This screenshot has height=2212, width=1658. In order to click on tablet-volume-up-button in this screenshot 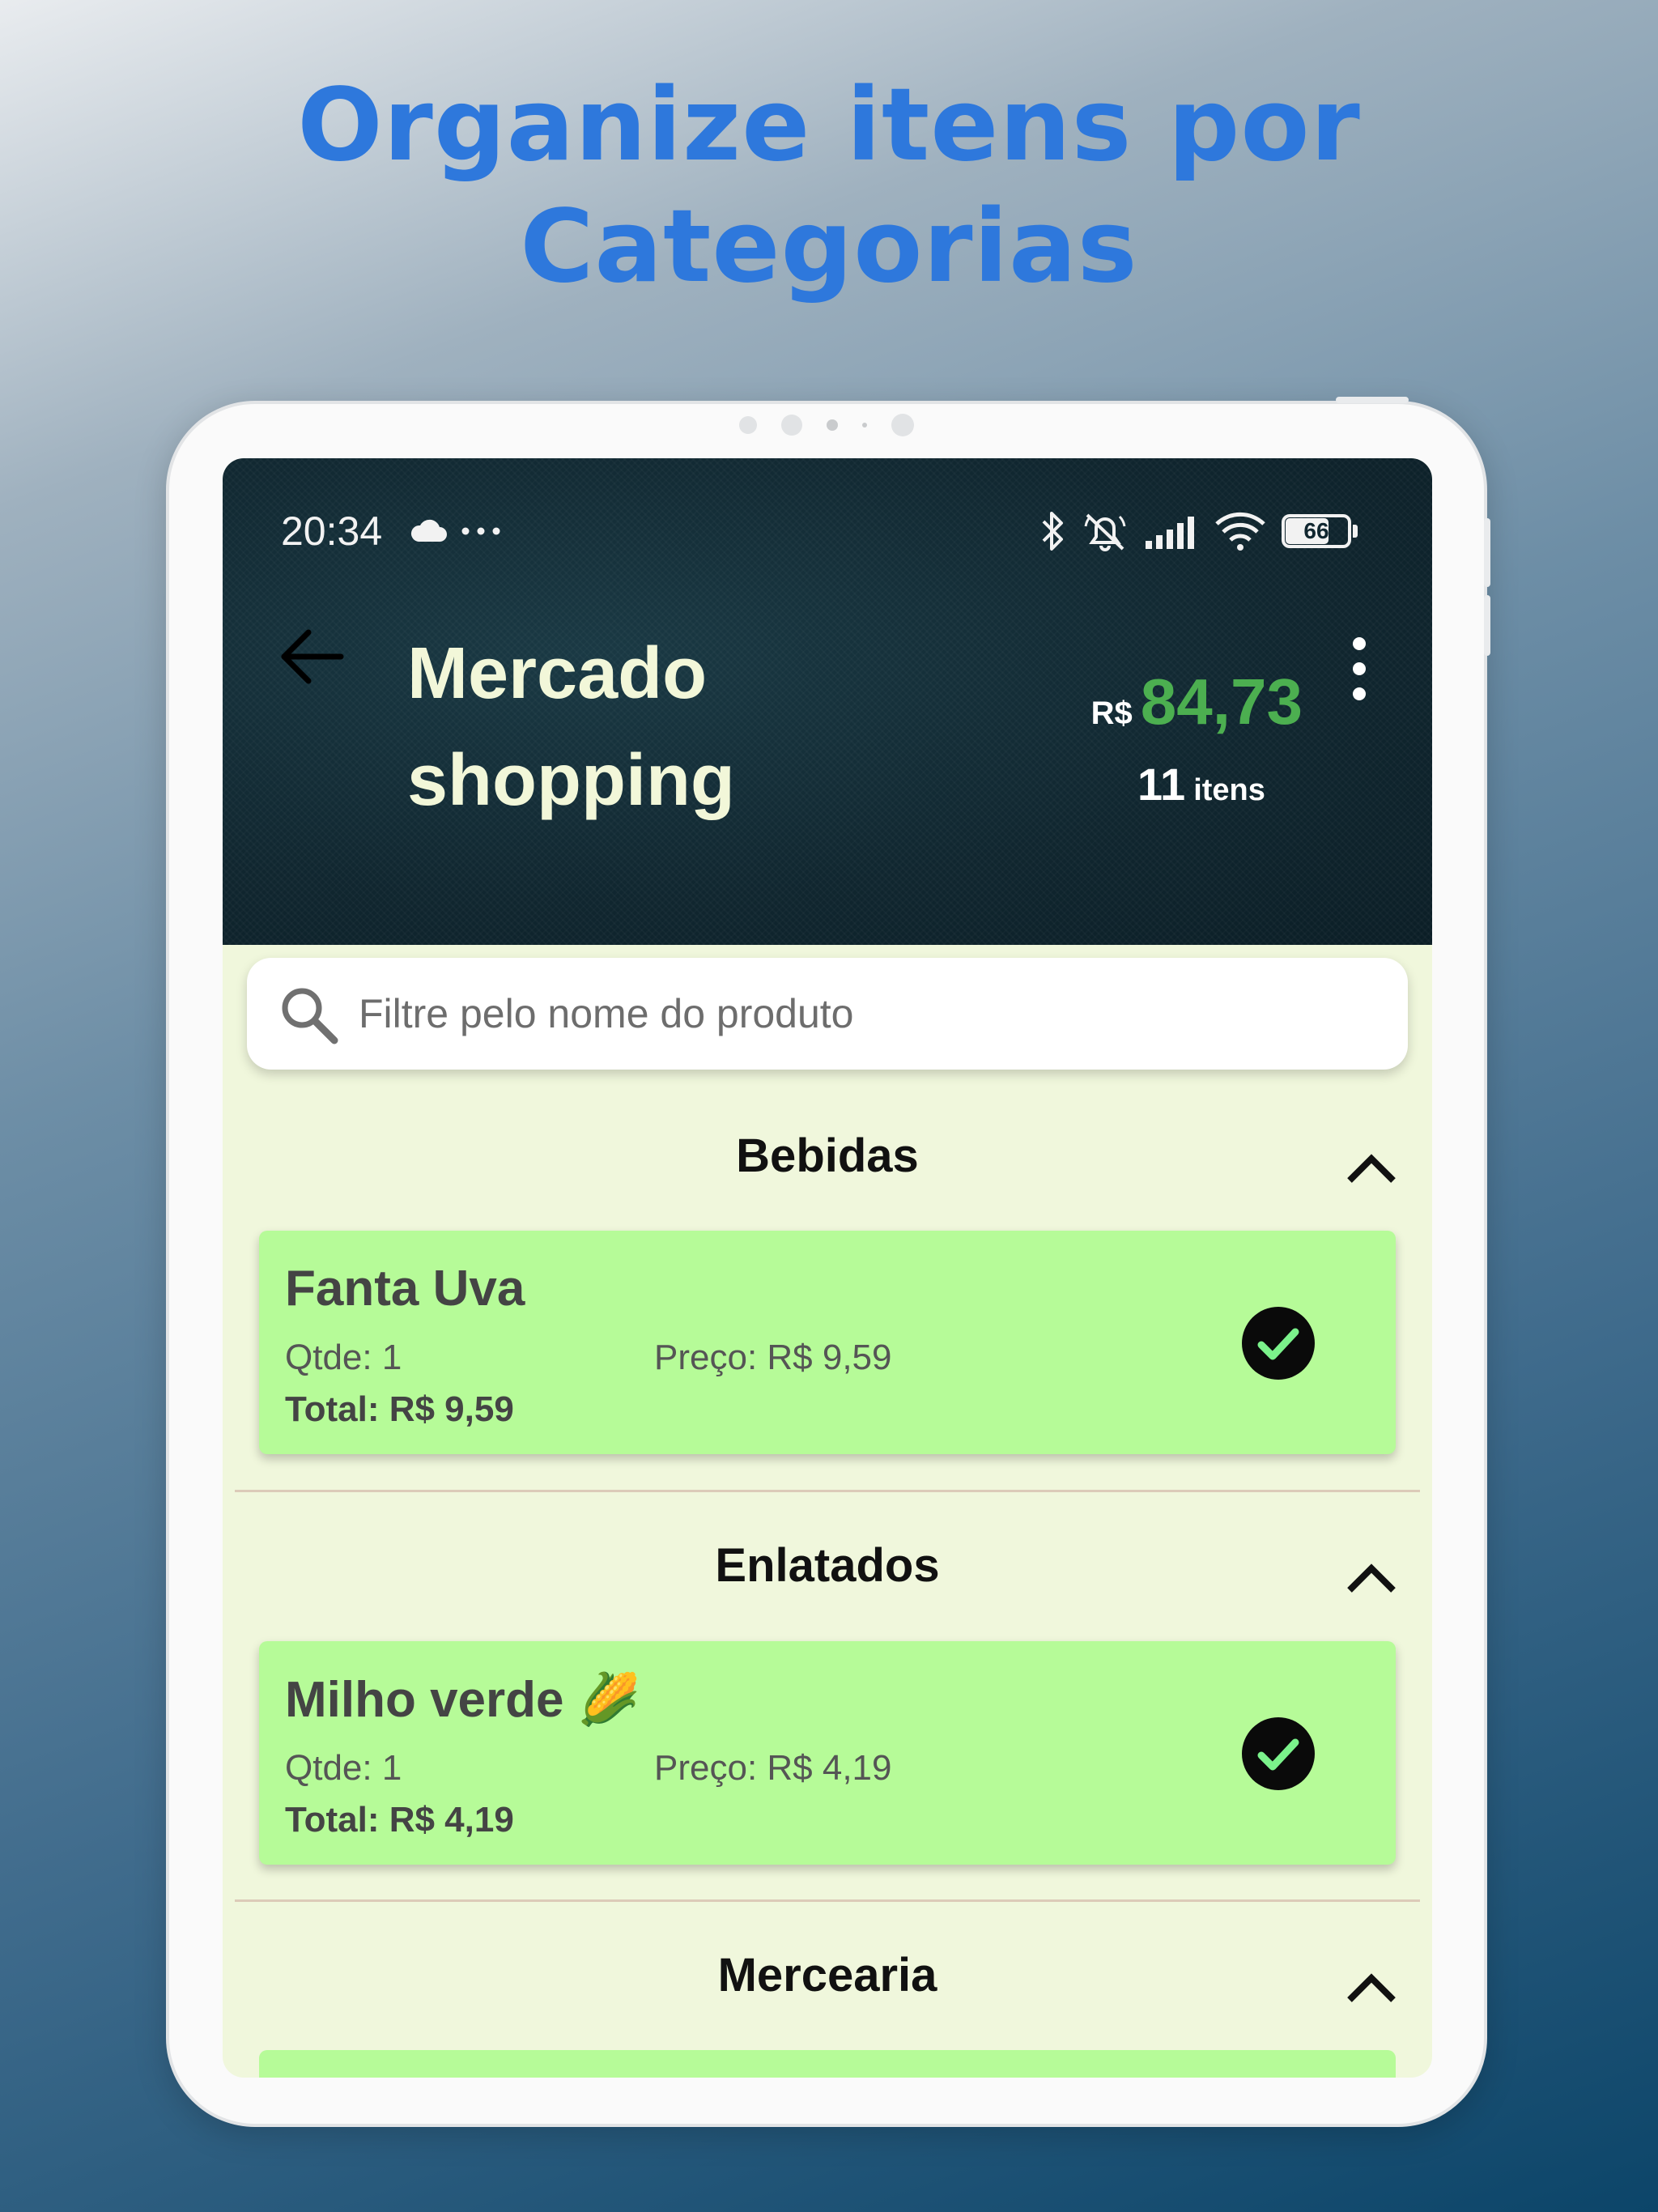, I will do `click(1487, 552)`.